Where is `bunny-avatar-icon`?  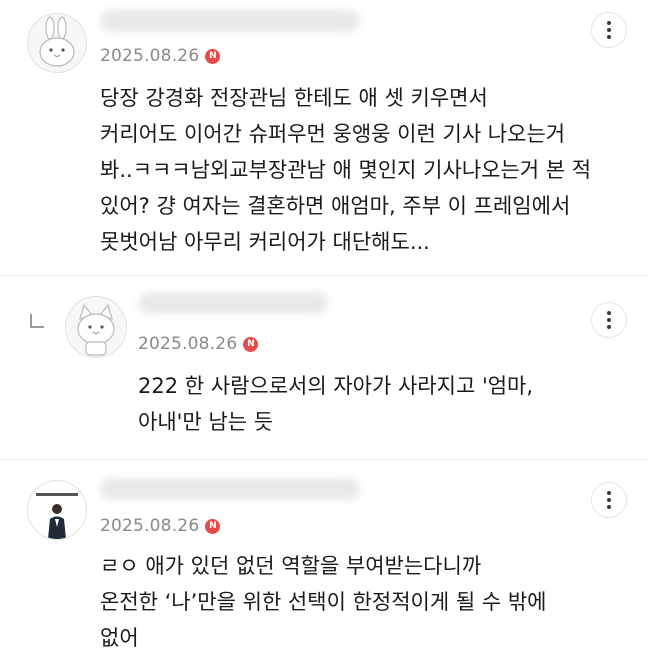
bunny-avatar-icon is located at coordinates (57, 41).